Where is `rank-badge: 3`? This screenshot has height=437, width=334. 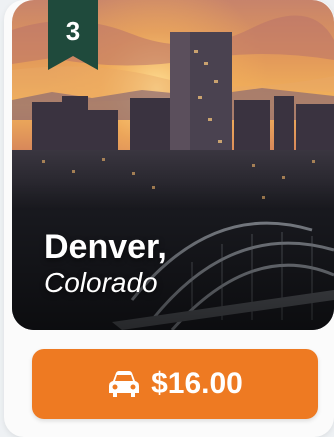
rank-badge: 3 is located at coordinates (73, 35).